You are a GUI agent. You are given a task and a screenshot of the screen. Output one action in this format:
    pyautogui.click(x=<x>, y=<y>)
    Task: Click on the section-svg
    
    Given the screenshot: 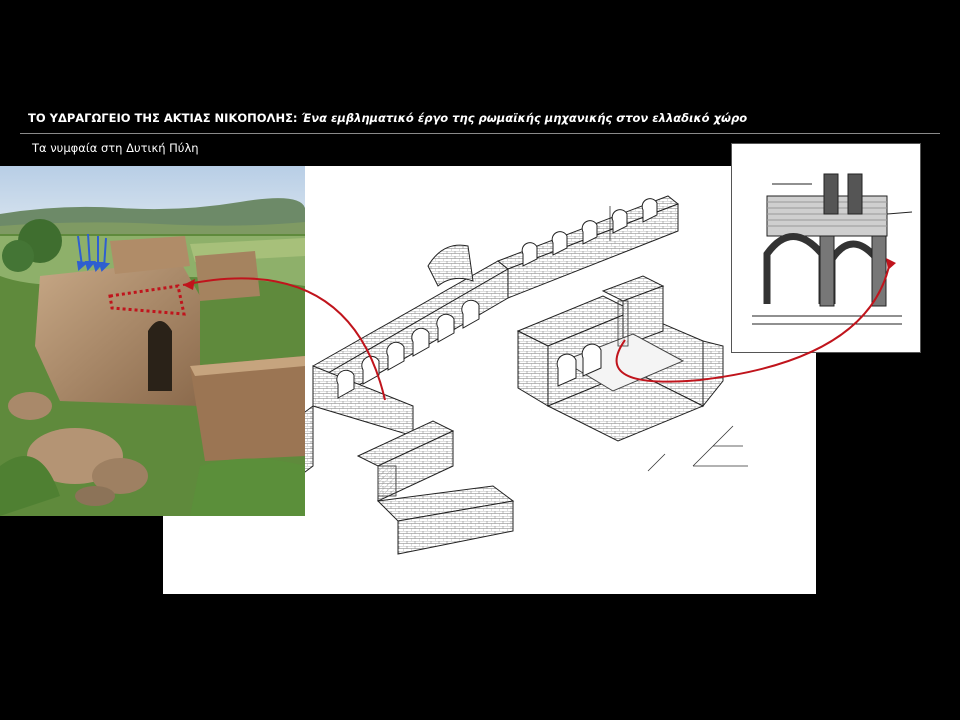 What is the action you would take?
    pyautogui.click(x=832, y=249)
    